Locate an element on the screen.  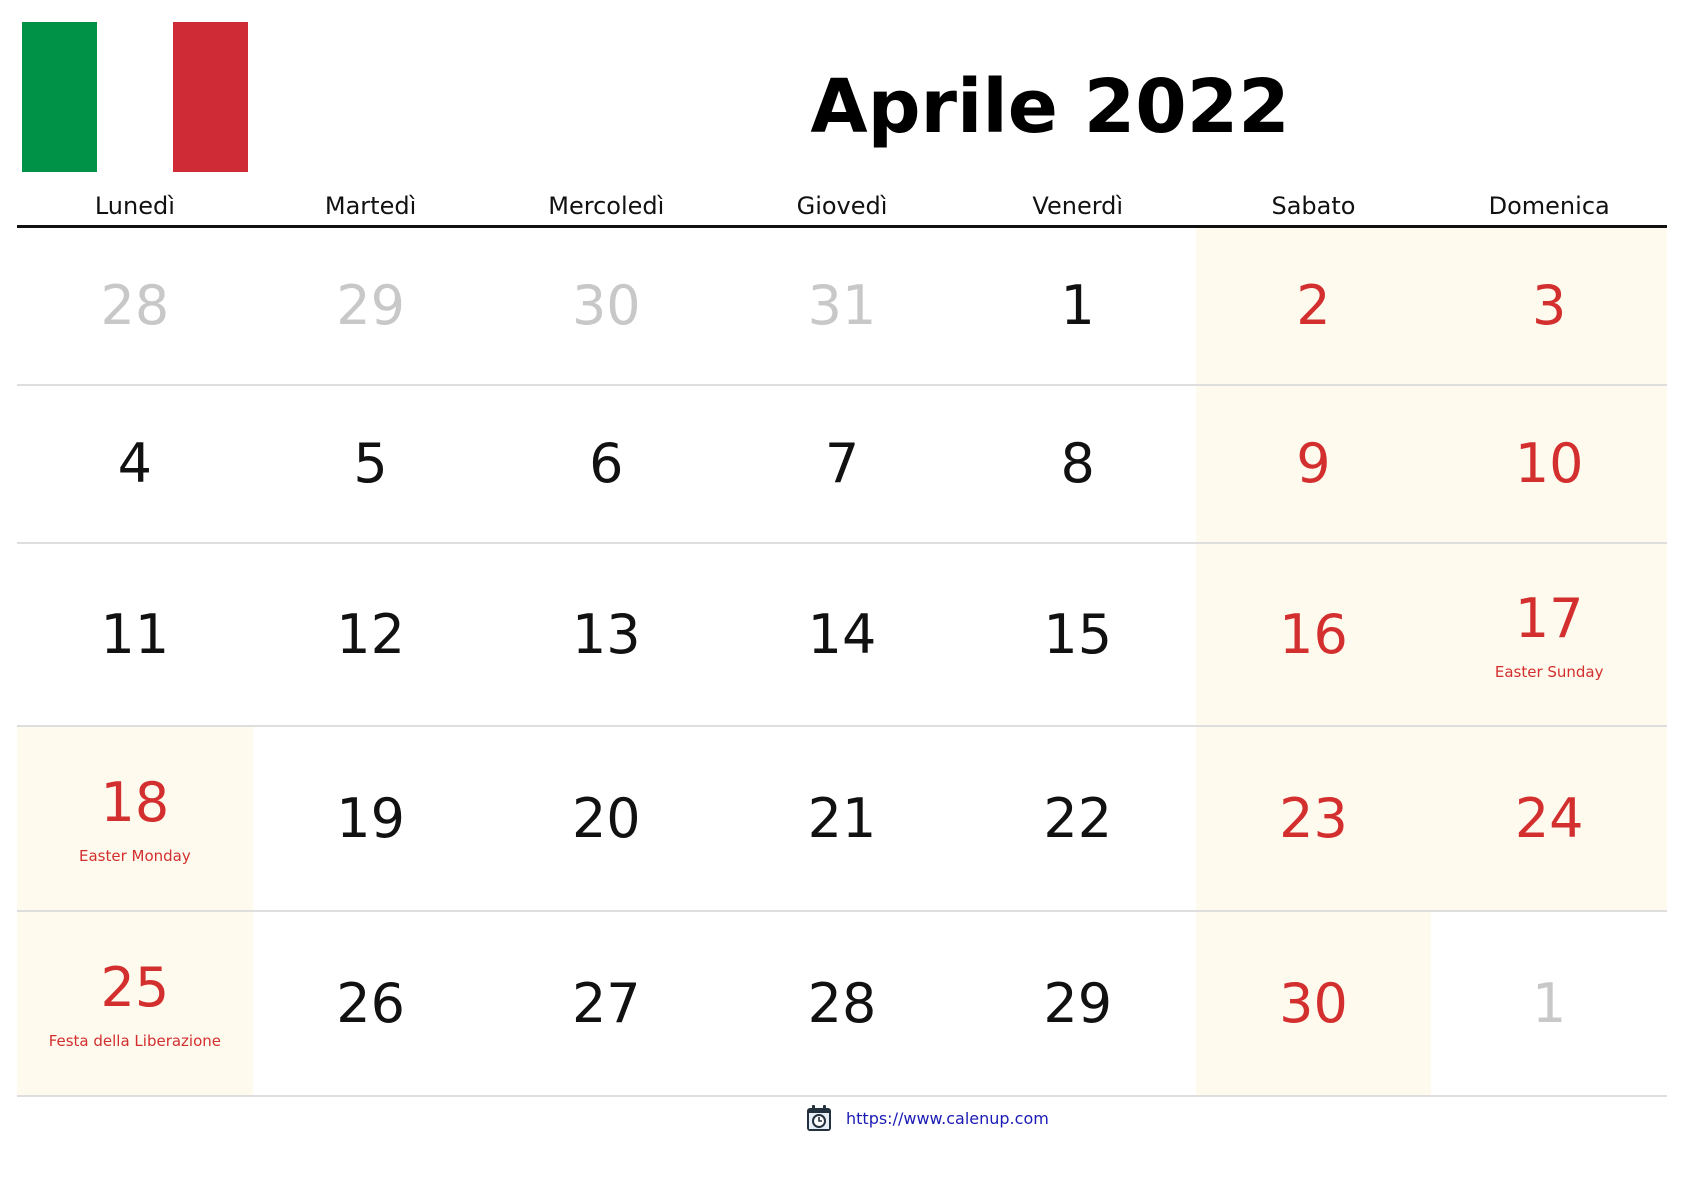
day-cell: 15 is located at coordinates (1078, 634).